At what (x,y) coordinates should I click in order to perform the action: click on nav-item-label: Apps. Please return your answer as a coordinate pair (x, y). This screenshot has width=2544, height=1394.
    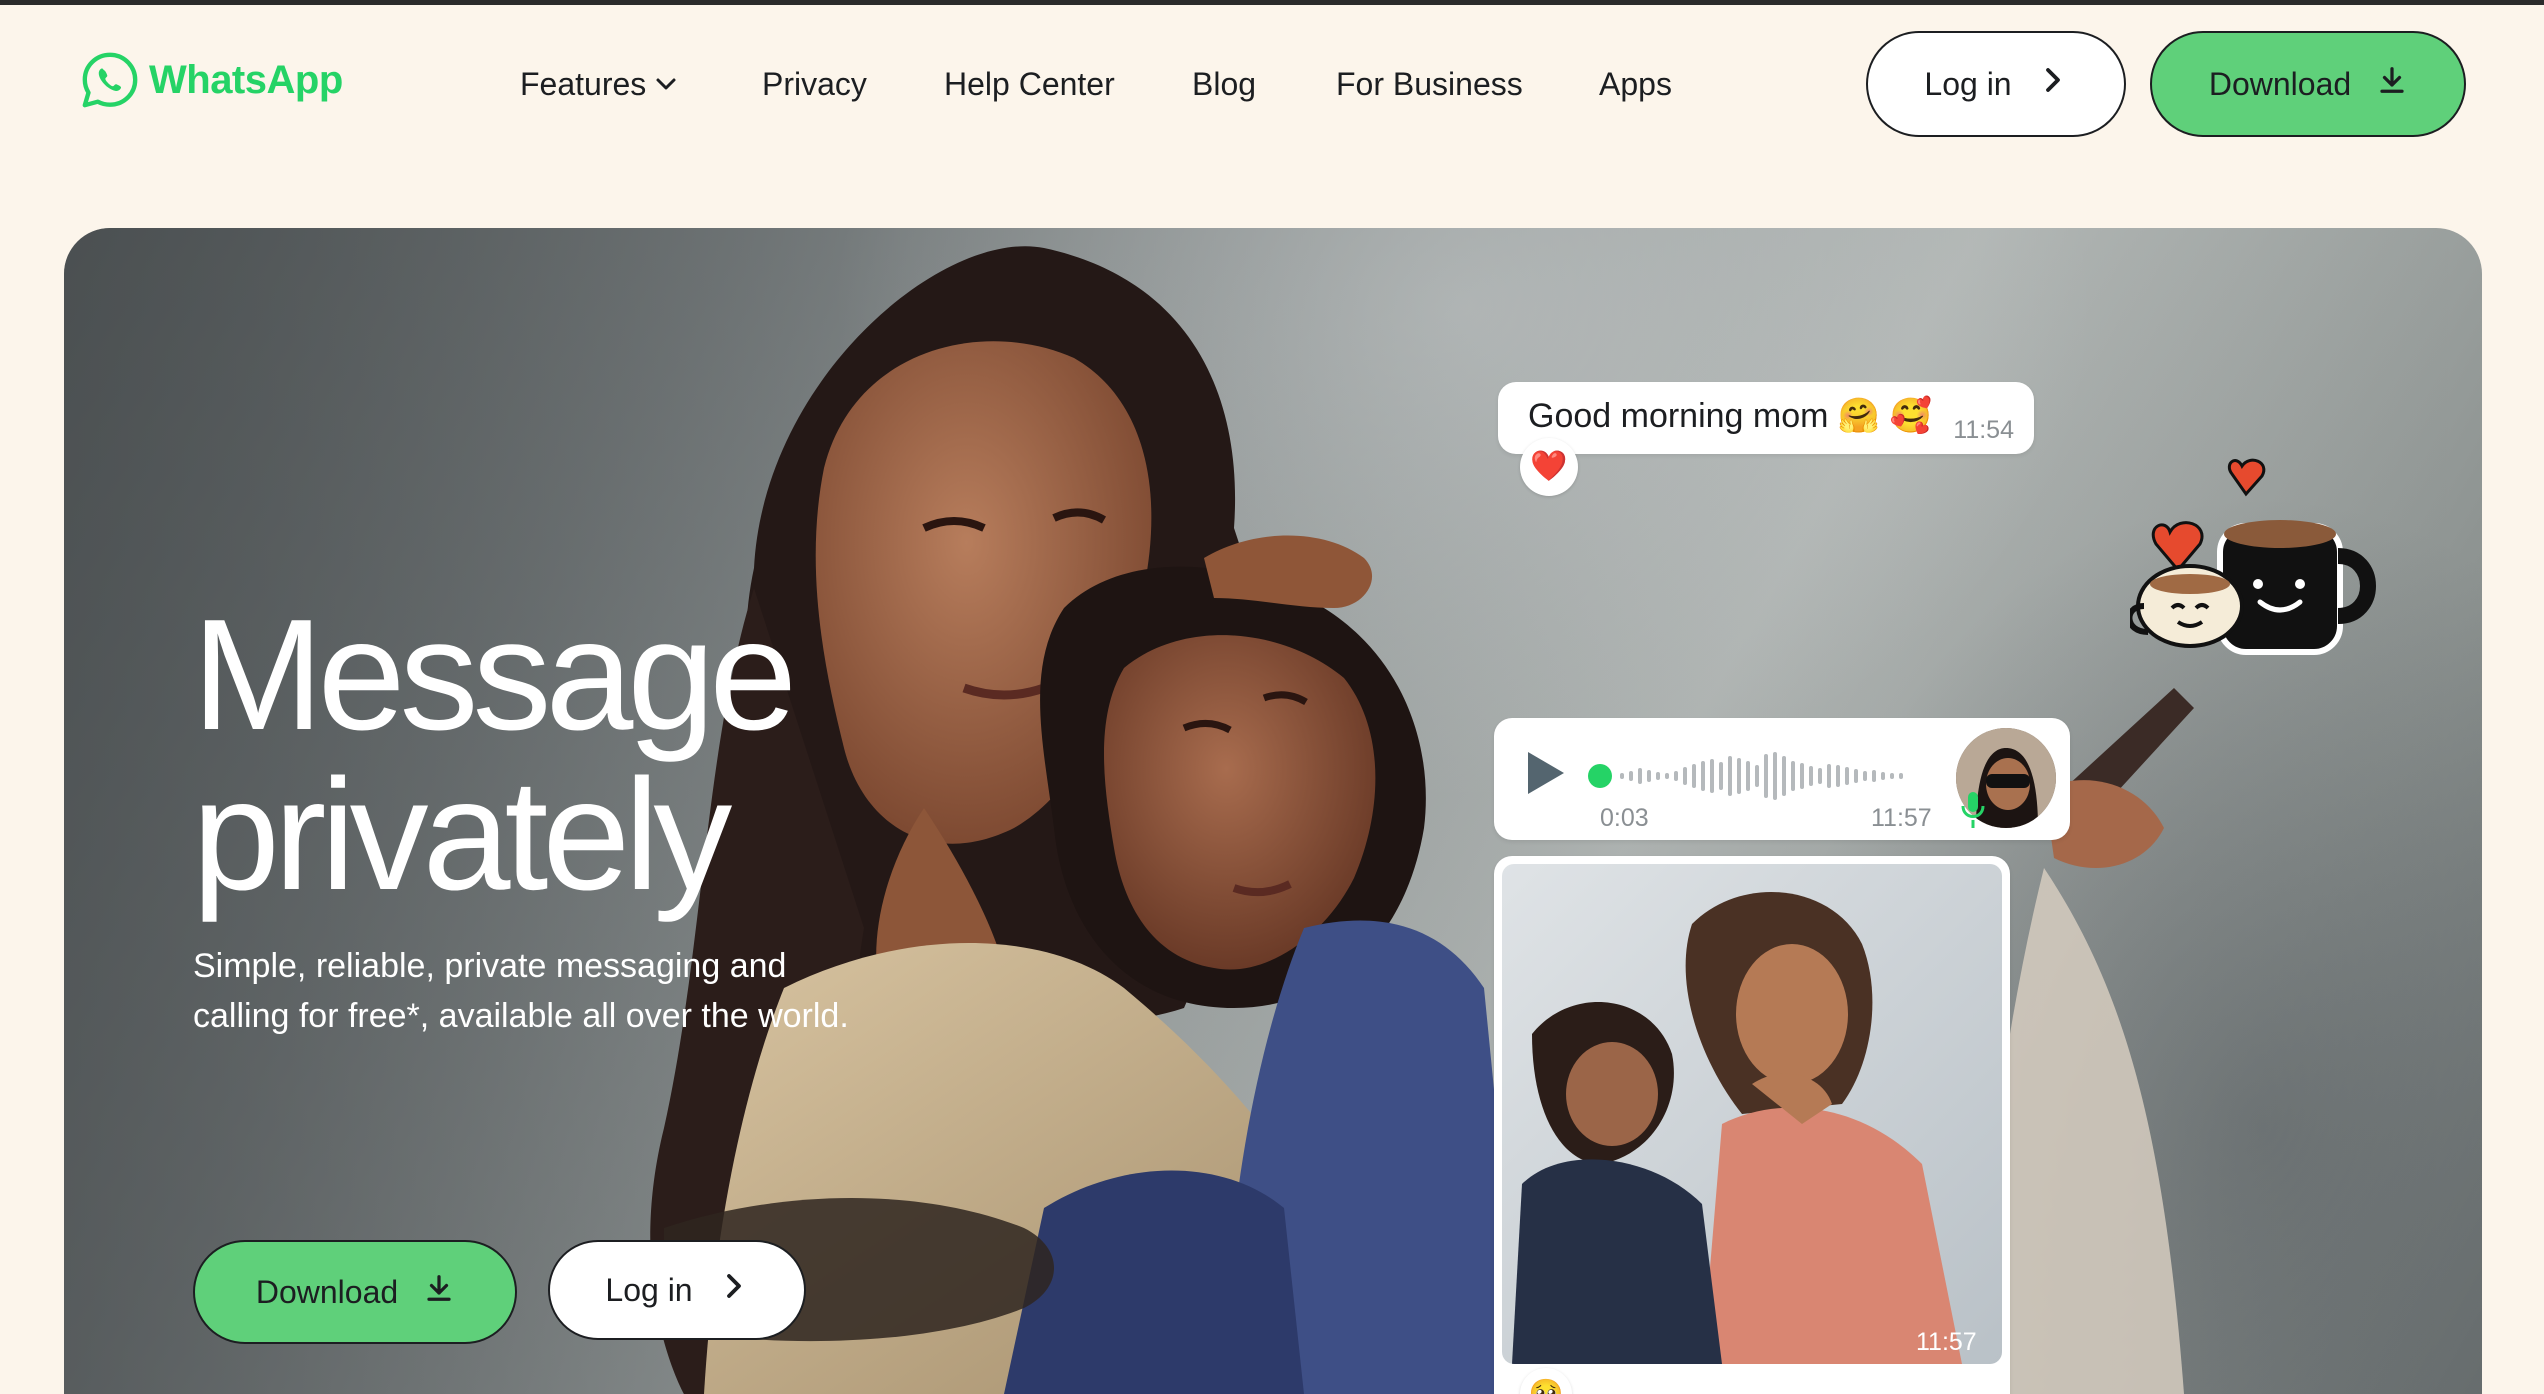
    Looking at the image, I should click on (1635, 83).